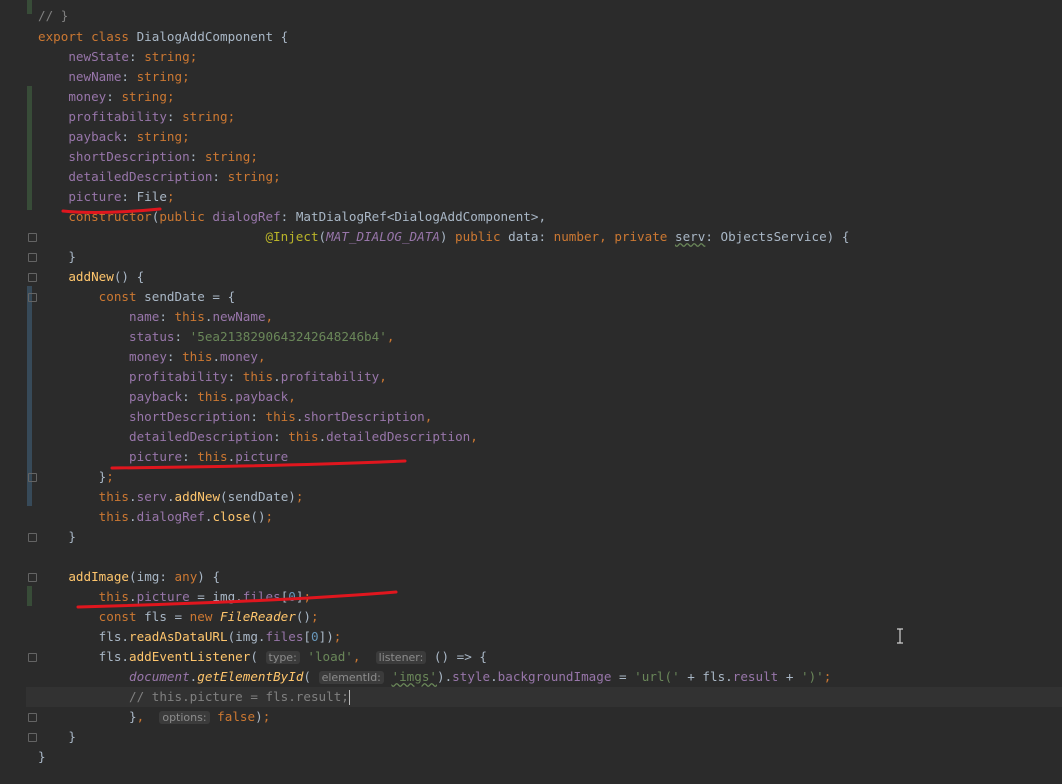  Describe the element at coordinates (129, 136) in the screenshot. I see `code-line: payback: string;` at that location.